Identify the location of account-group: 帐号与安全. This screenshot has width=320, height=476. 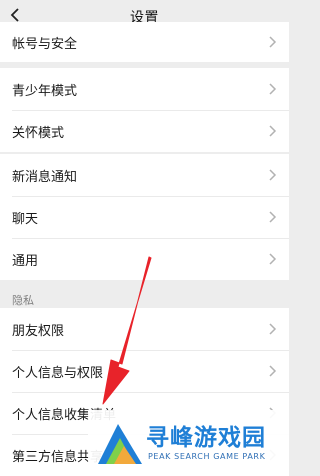
(144, 42).